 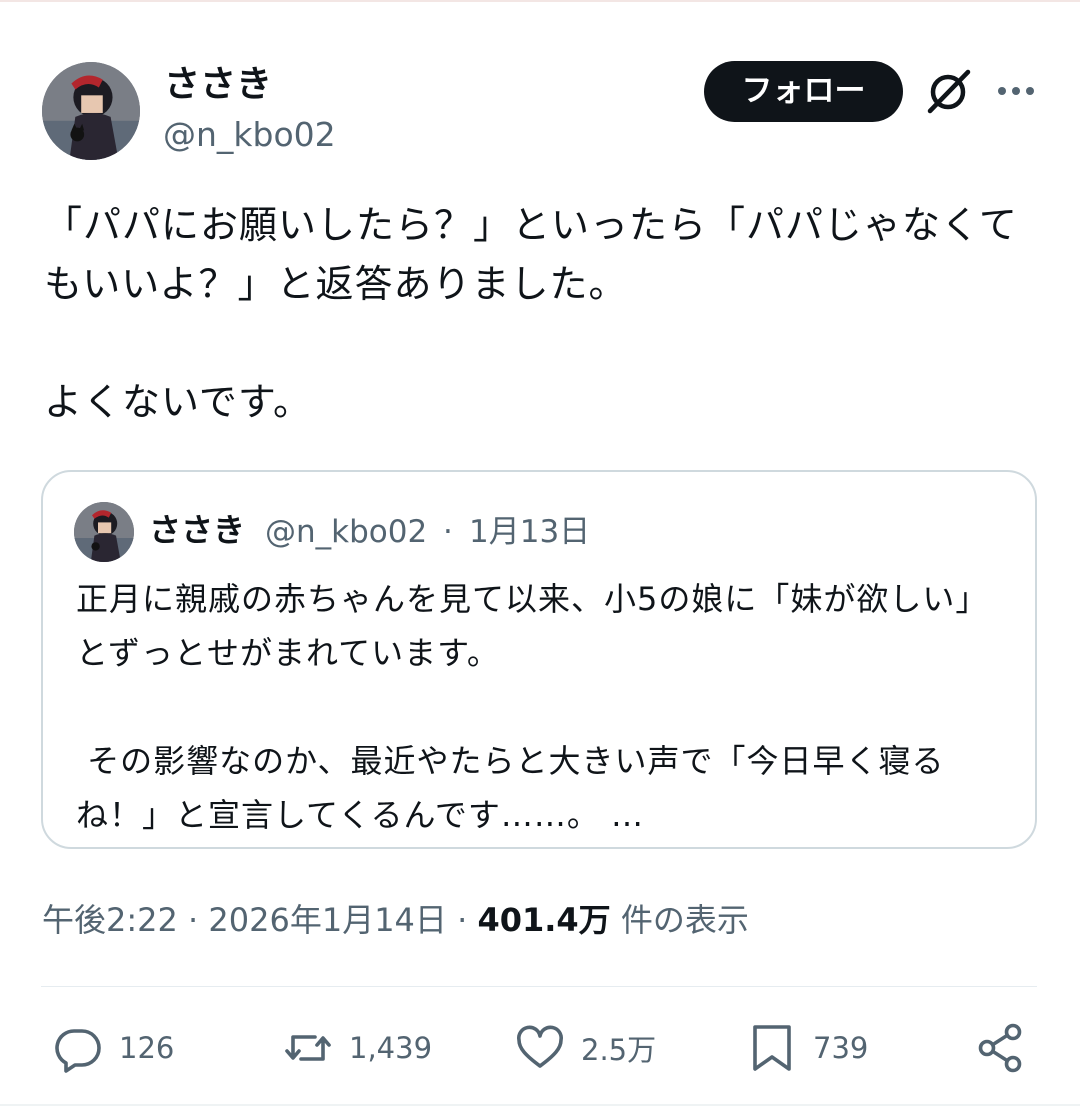 I want to click on top-border, so click(x=540, y=1).